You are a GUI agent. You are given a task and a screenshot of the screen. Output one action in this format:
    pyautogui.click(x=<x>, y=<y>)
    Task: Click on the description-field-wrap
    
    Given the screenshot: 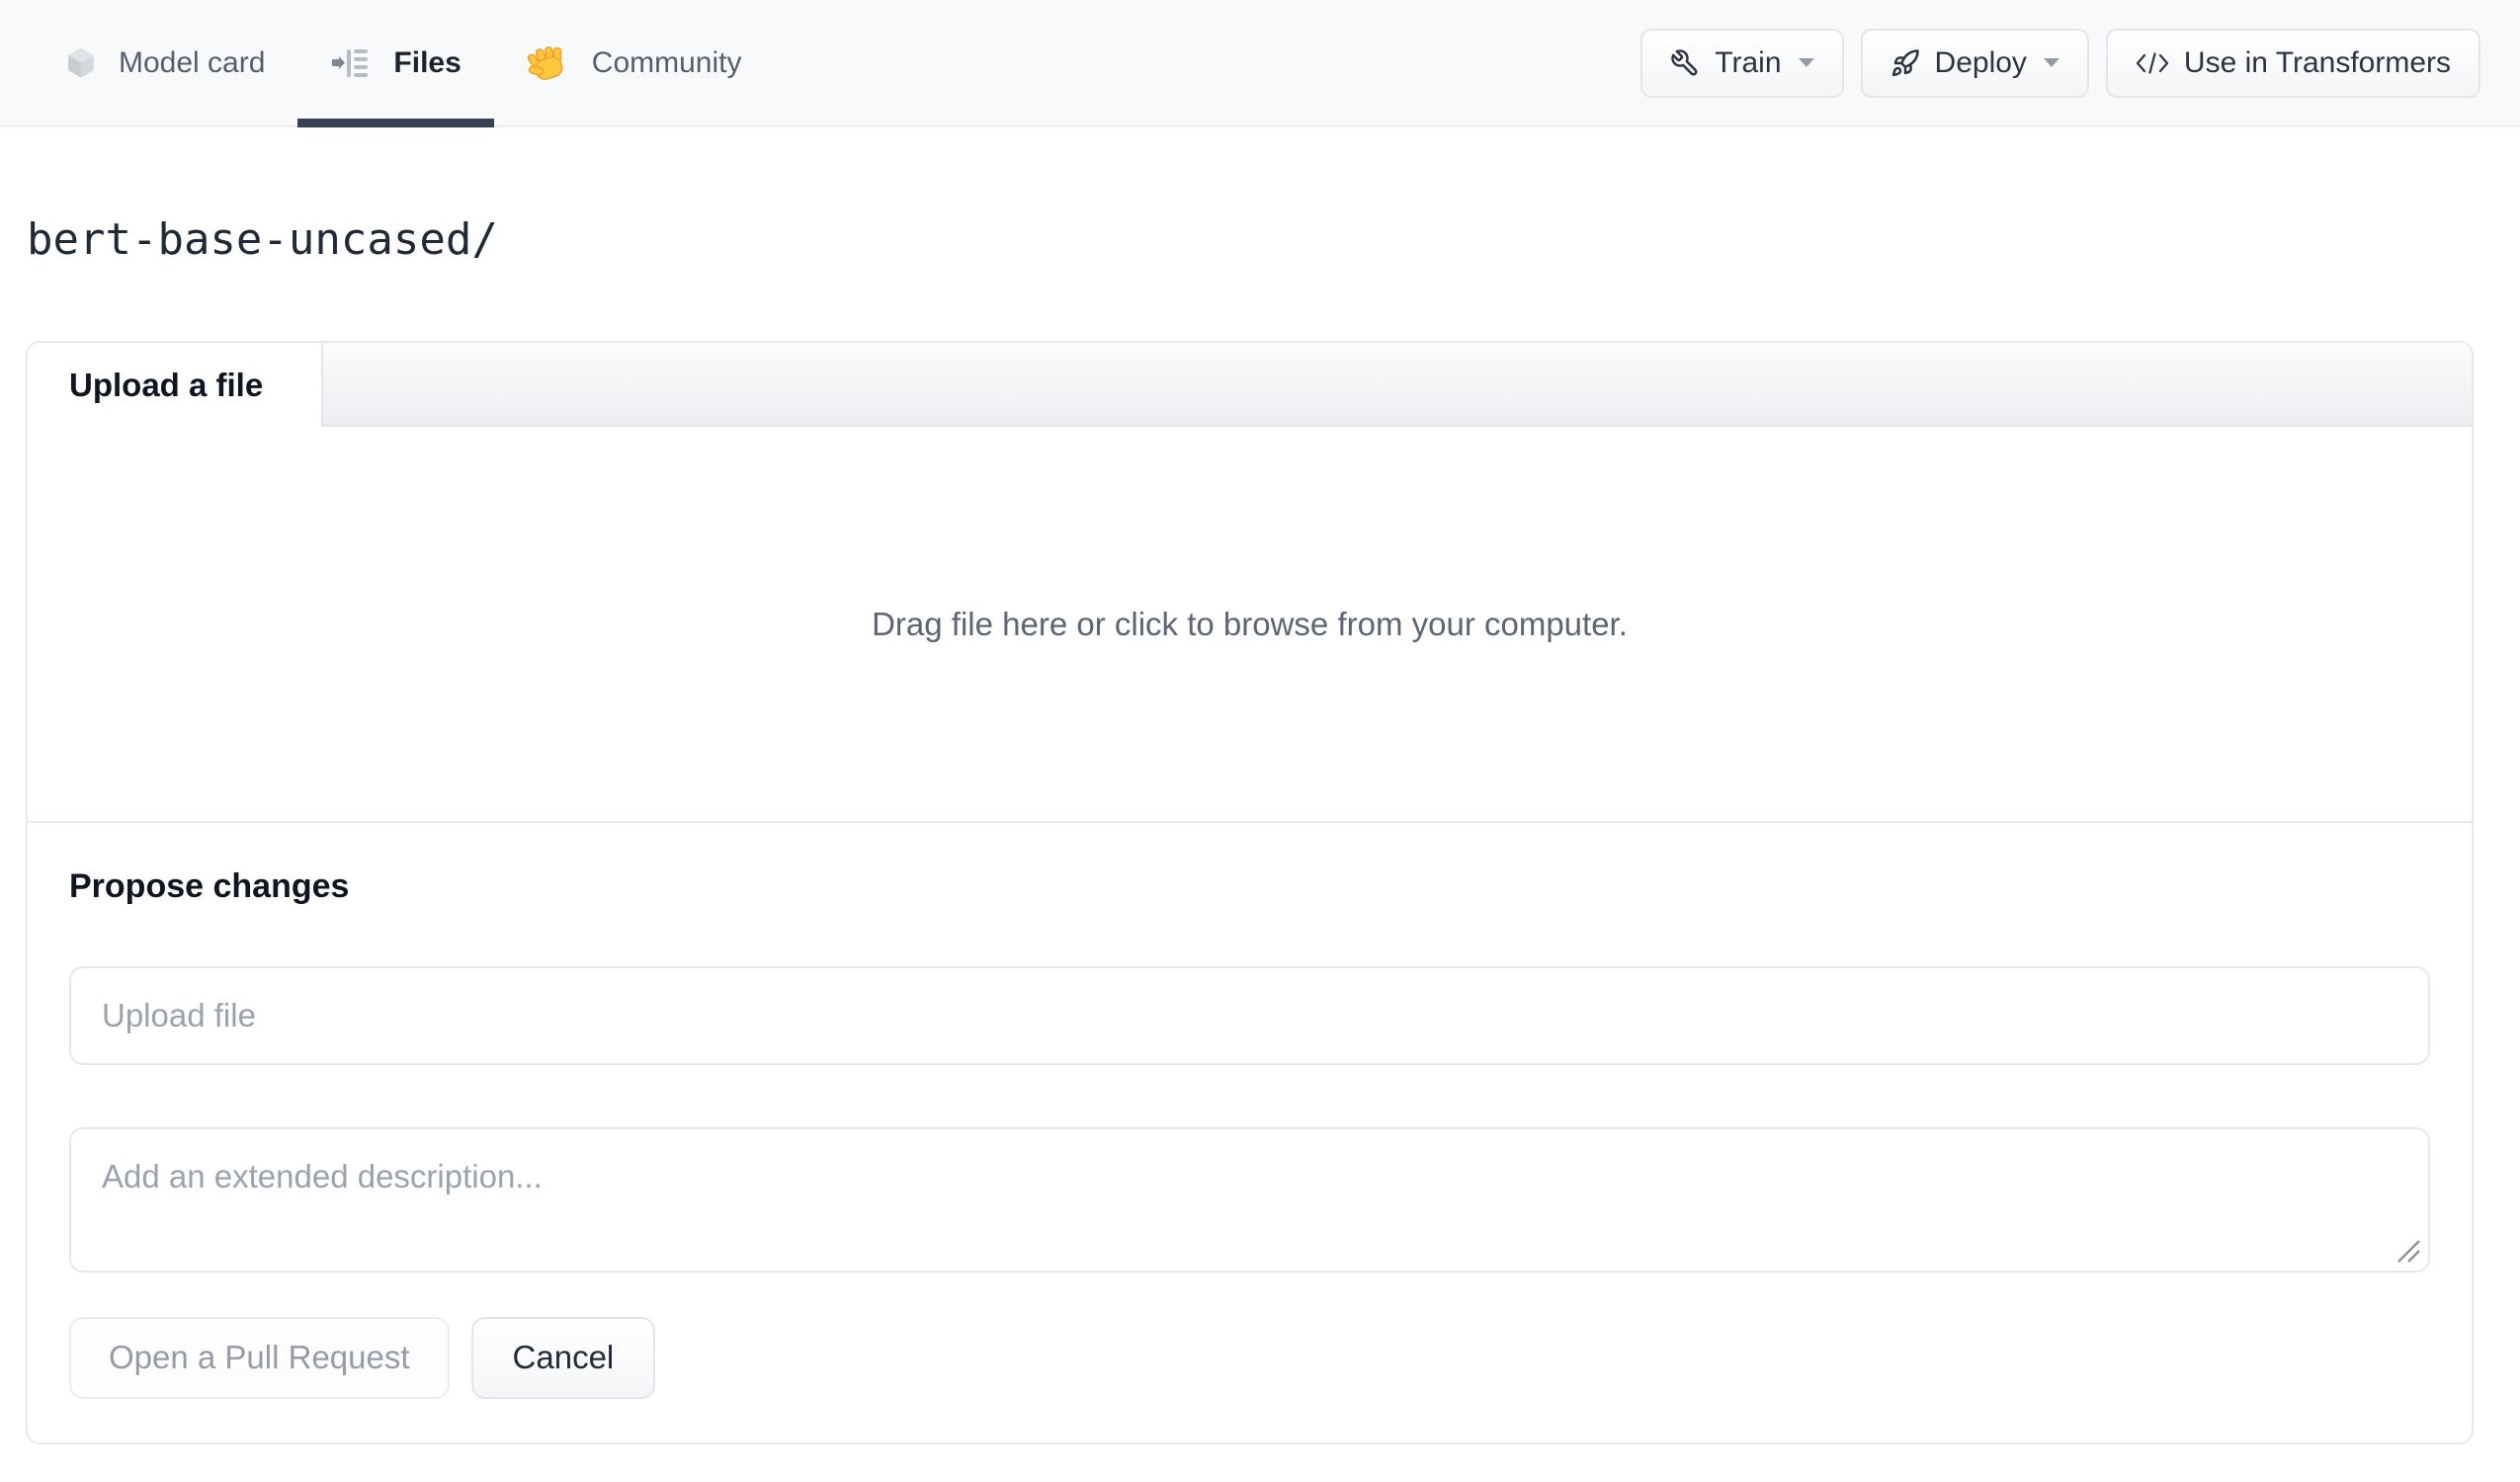 What is the action you would take?
    pyautogui.click(x=1249, y=1199)
    